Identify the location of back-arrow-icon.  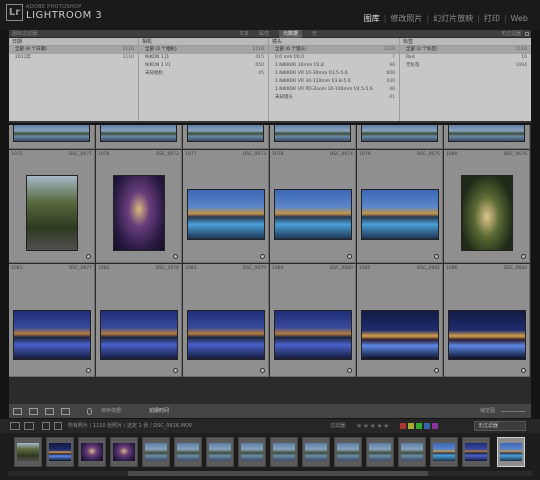
(46, 426).